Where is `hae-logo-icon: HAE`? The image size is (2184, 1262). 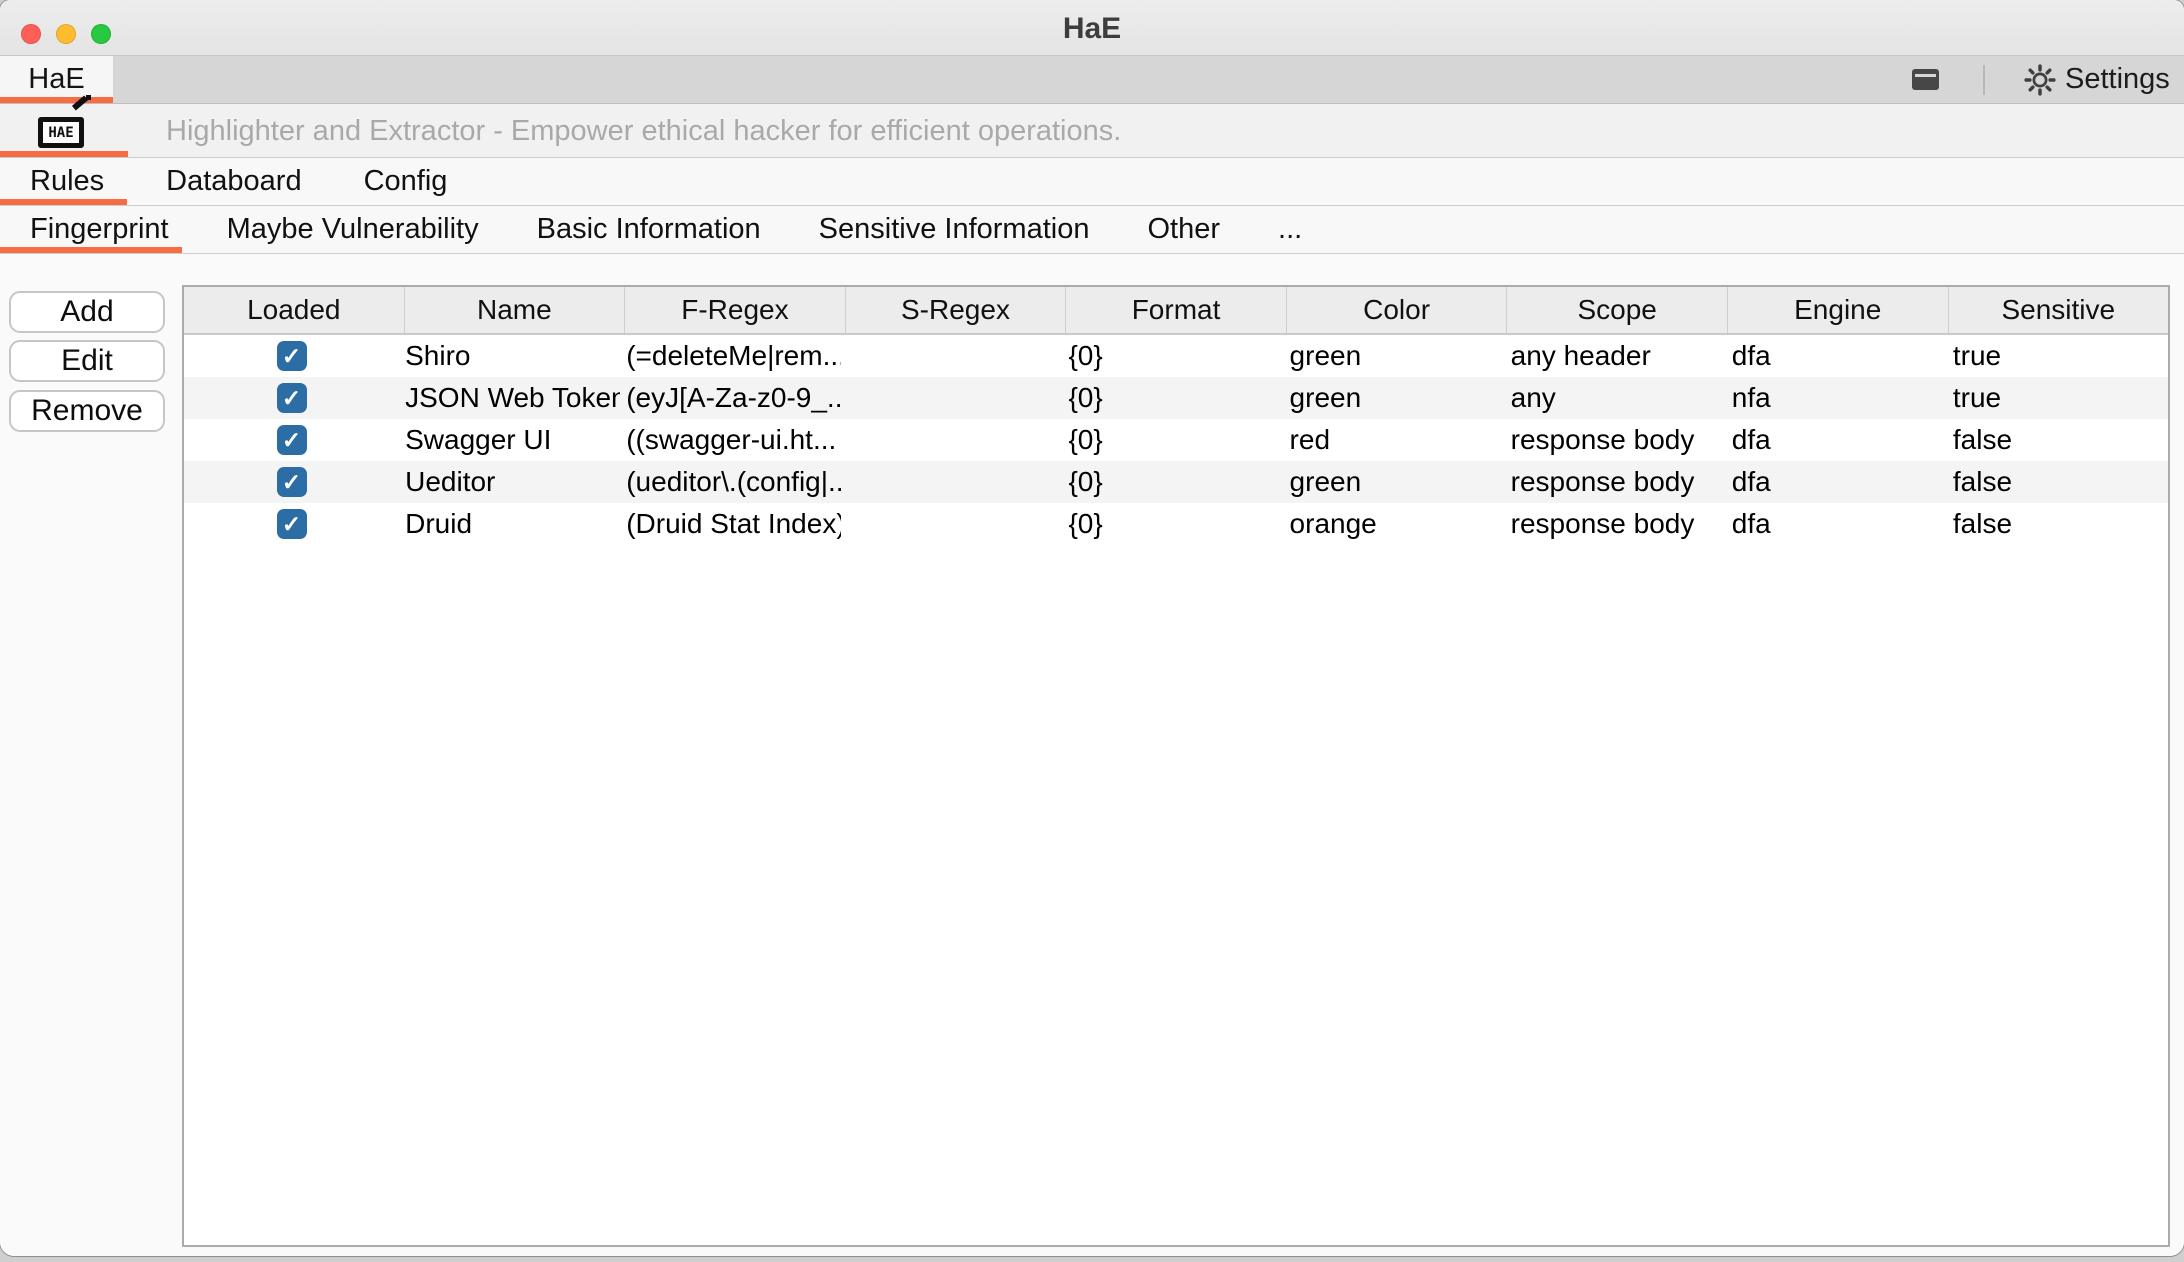 hae-logo-icon: HAE is located at coordinates (61, 132).